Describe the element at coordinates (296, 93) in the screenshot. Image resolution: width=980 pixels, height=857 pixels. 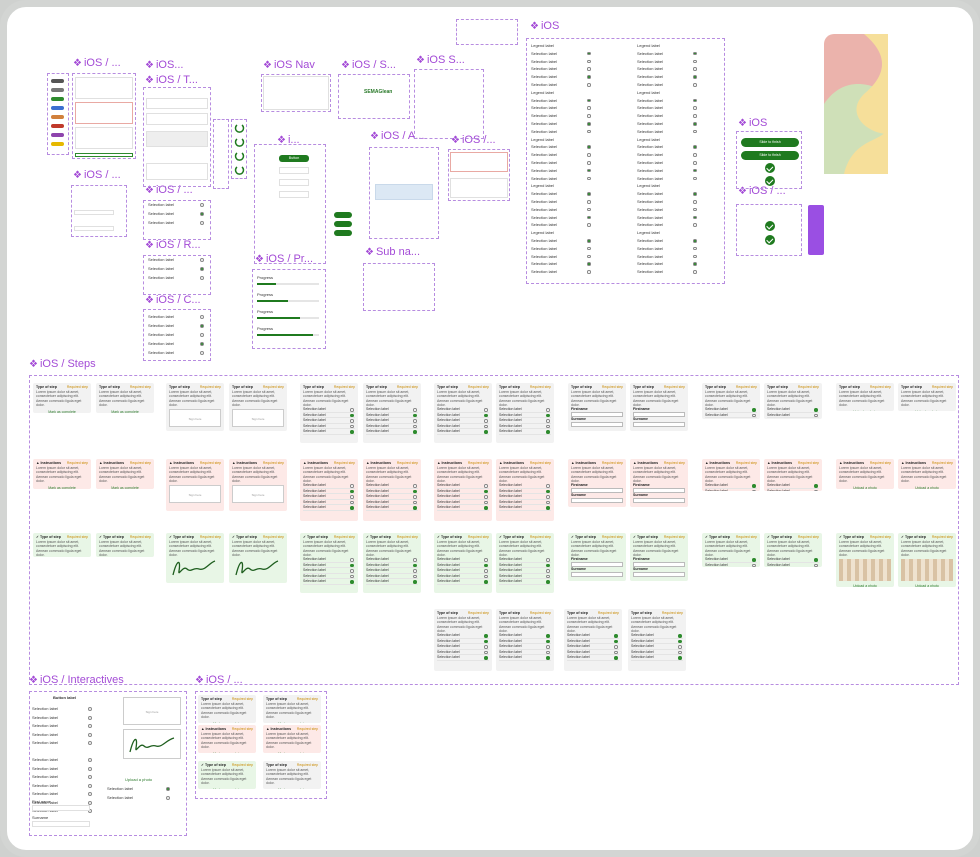
I see `tab-bar` at that location.